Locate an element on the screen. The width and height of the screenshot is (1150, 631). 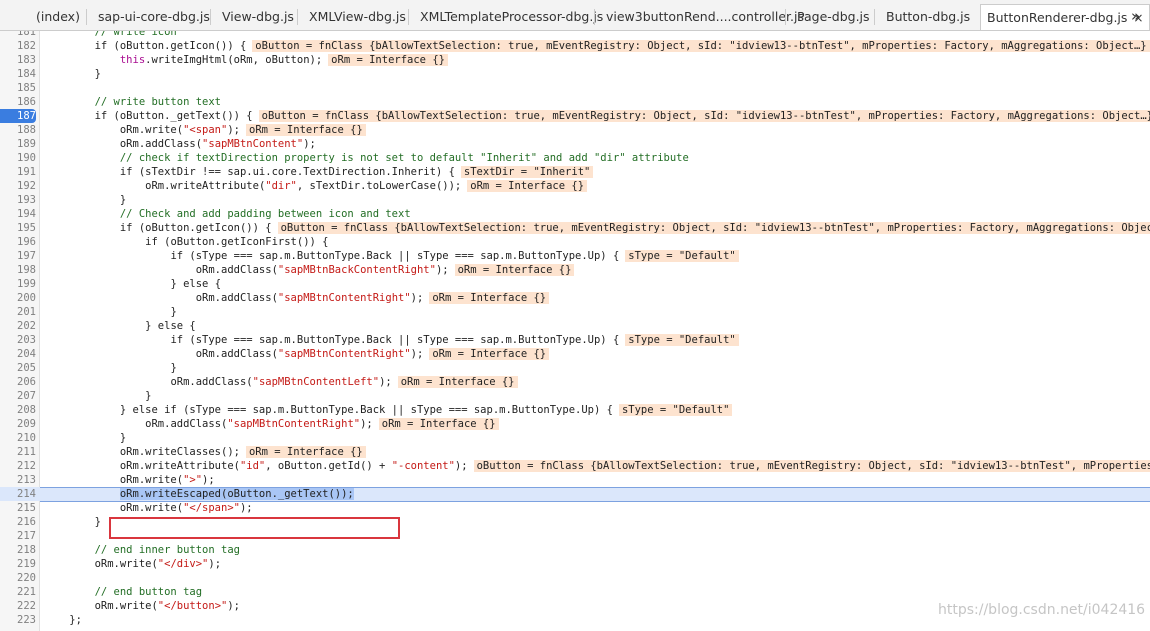
line-number: 206 is located at coordinates (18, 382).